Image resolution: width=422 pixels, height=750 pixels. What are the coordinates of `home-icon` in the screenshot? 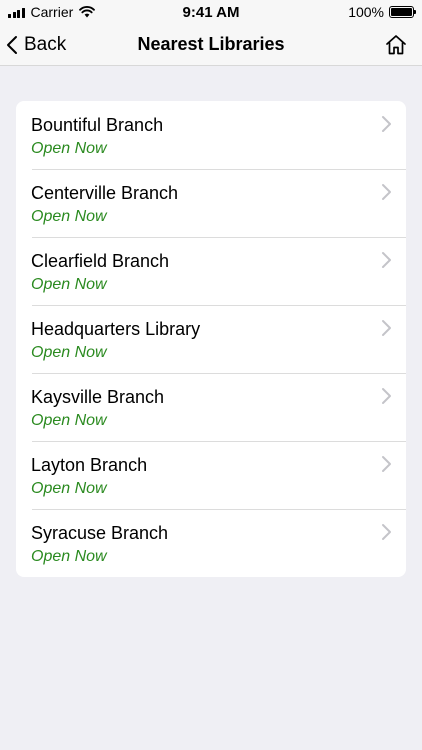 It's located at (396, 45).